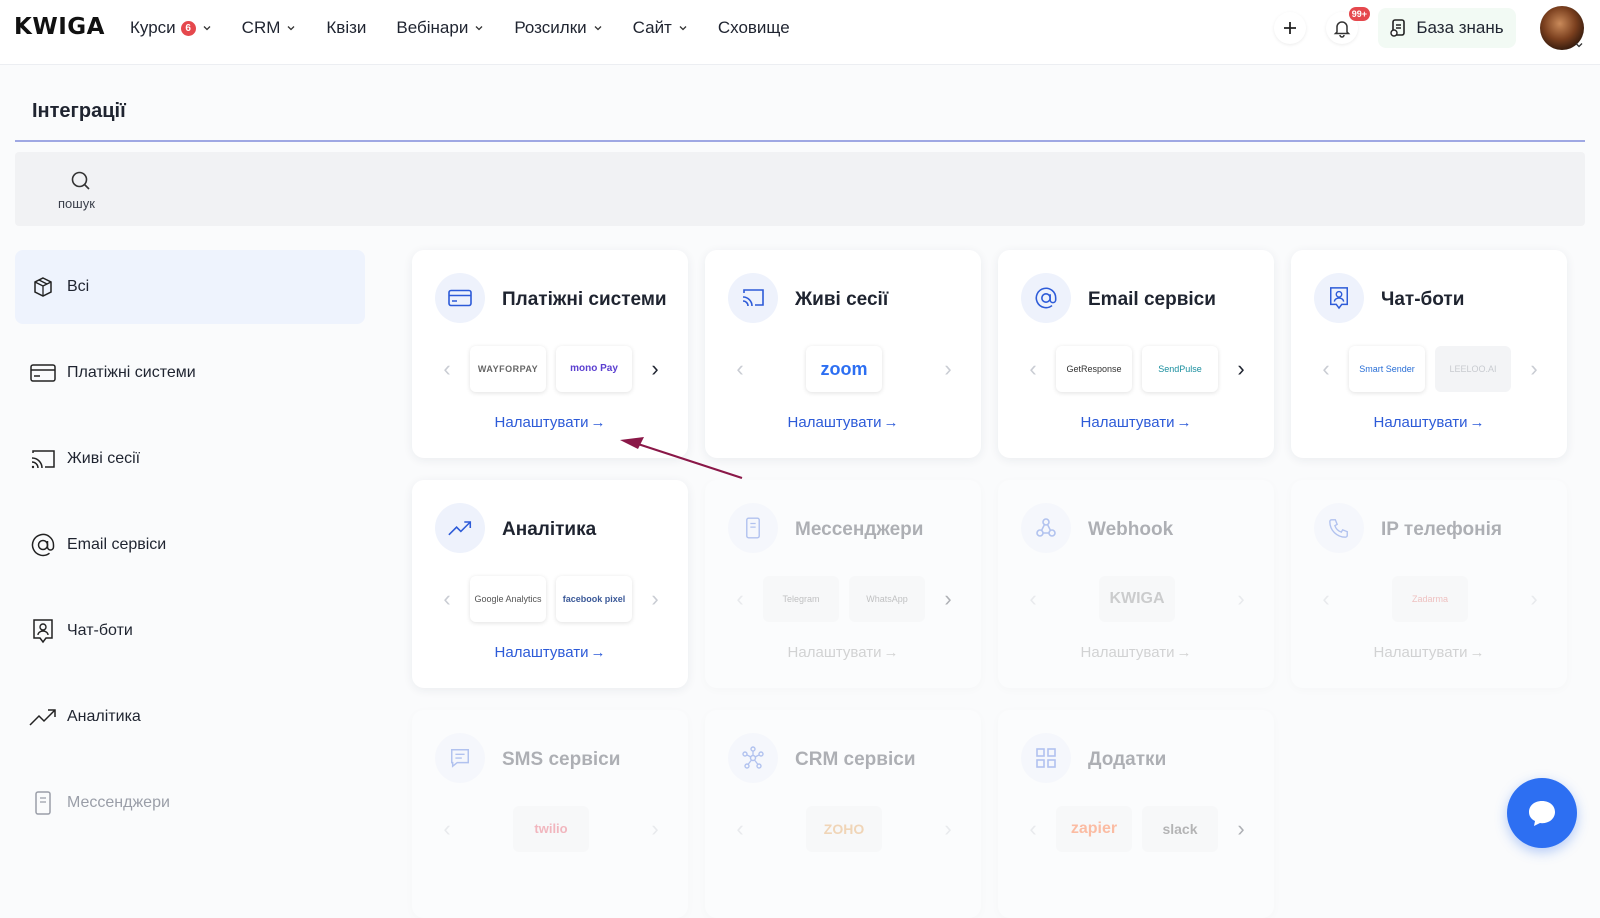  I want to click on smart-sender-logo: Smart Sender, so click(1387, 369).